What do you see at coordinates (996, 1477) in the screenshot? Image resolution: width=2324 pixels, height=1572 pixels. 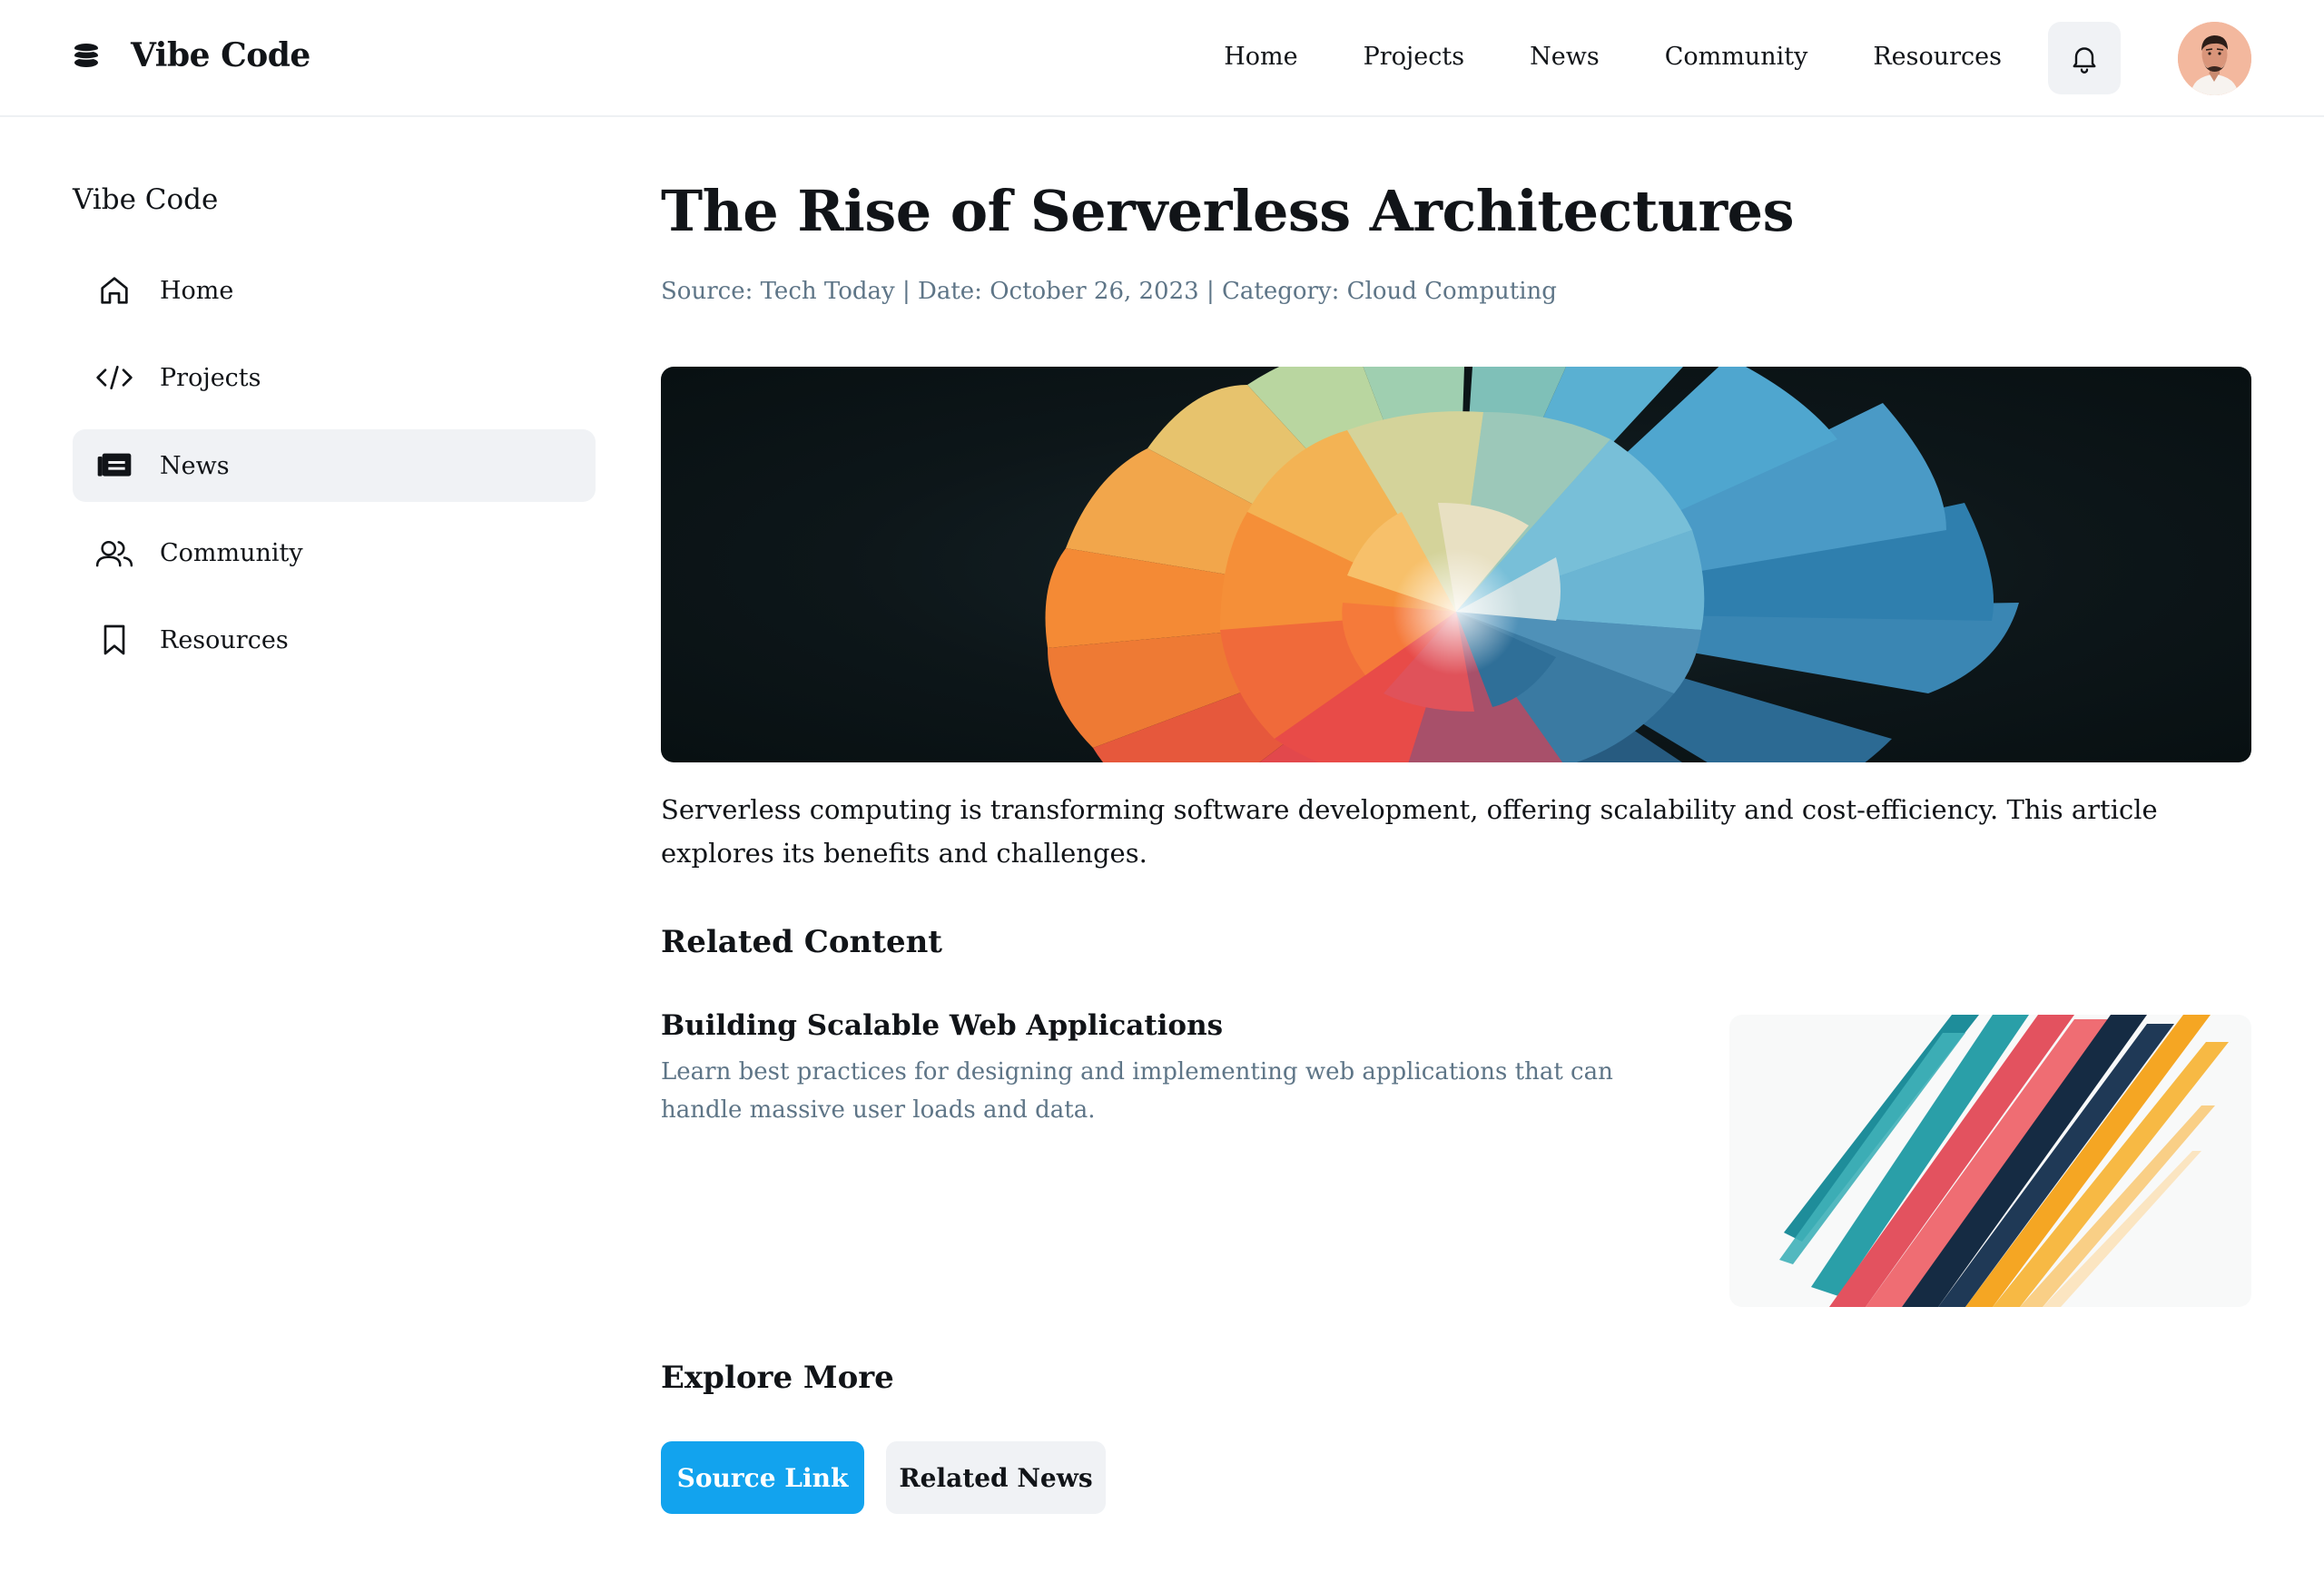 I see `related-news-button: Related News` at bounding box center [996, 1477].